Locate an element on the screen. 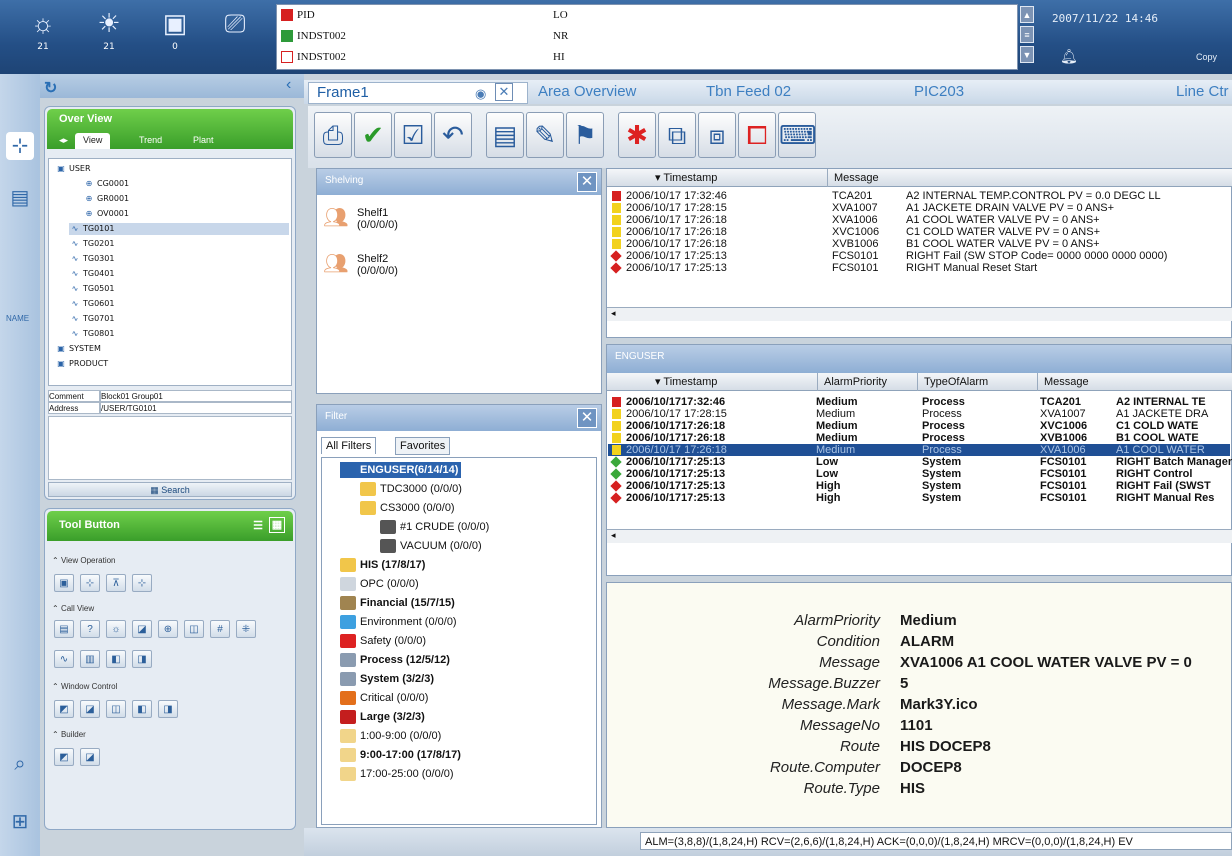 The image size is (1232, 856). scroll-down-icon: ▼ is located at coordinates (1027, 54).